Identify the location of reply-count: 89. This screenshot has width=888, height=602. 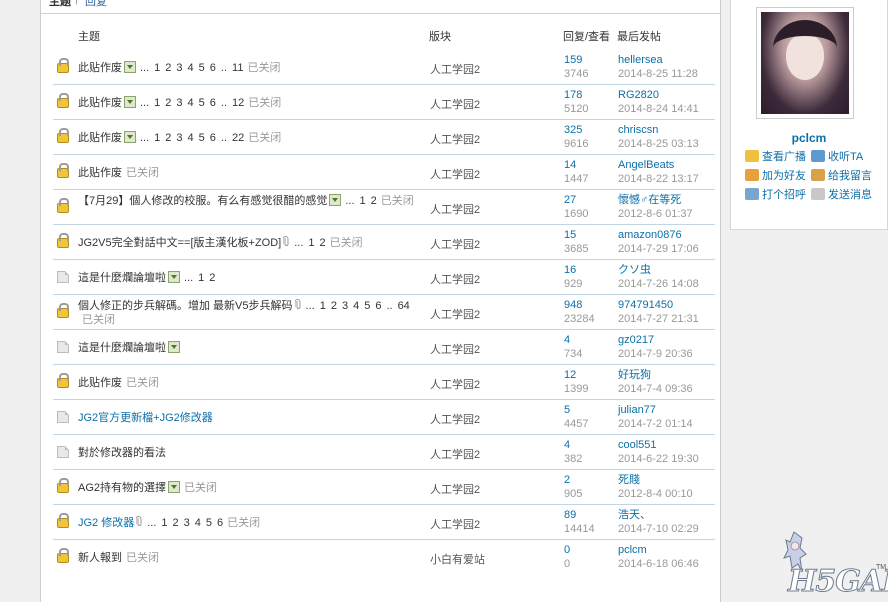
(579, 515).